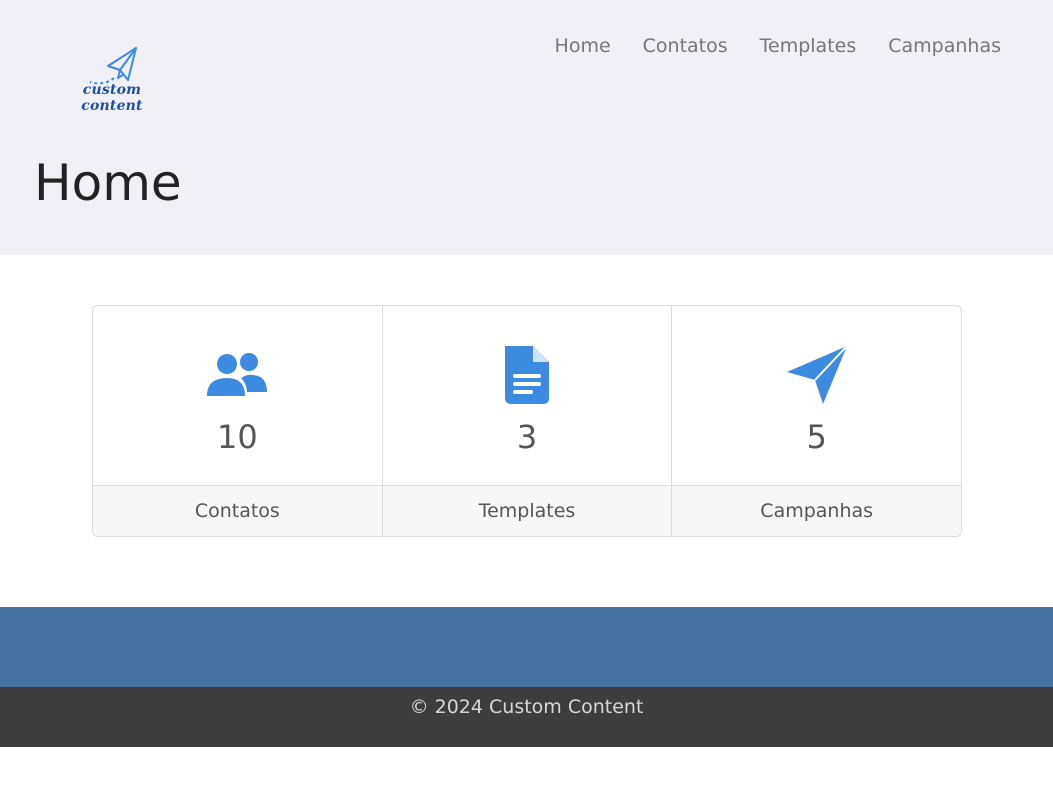  I want to click on stat-card-templates: 3 Templates, so click(527, 421).